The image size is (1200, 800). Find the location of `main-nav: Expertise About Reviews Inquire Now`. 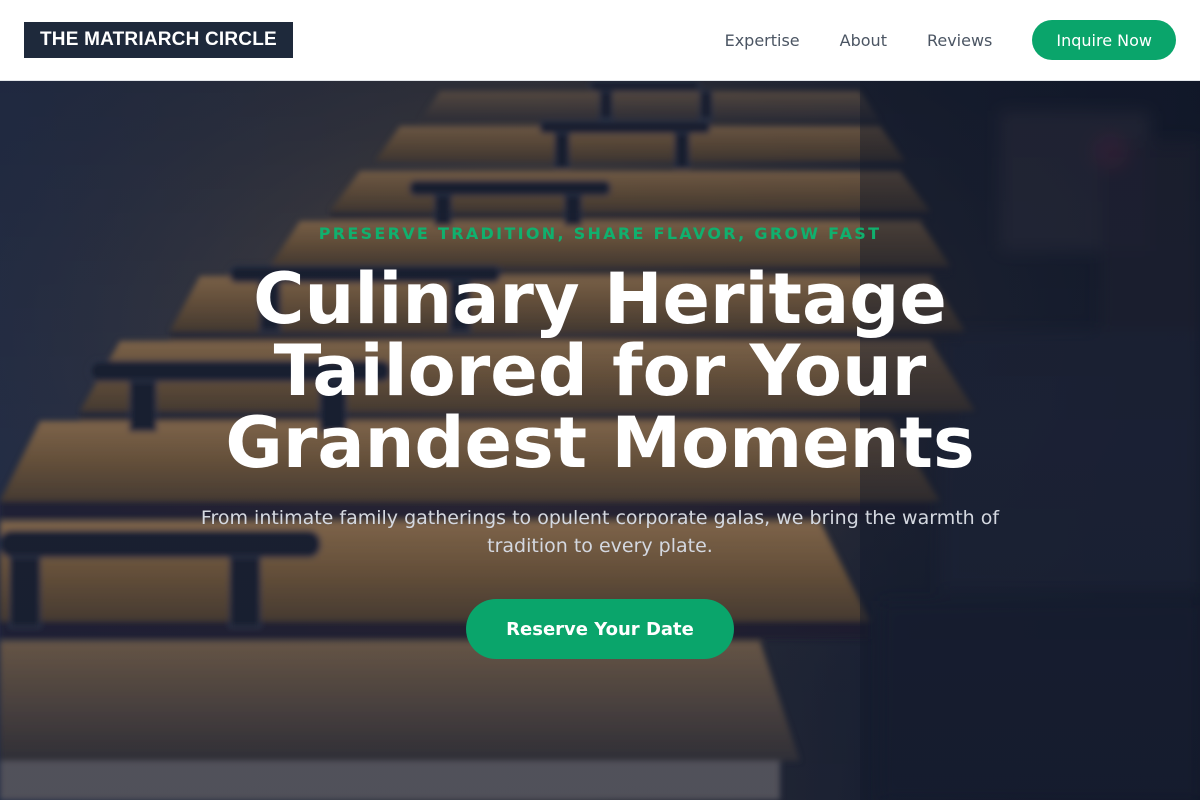

main-nav: Expertise About Reviews Inquire Now is located at coordinates (950, 40).